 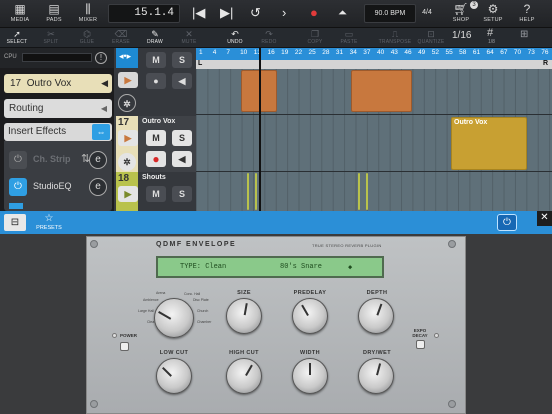 I want to click on split-tool: ✂ SPLIT, so click(x=51, y=38).